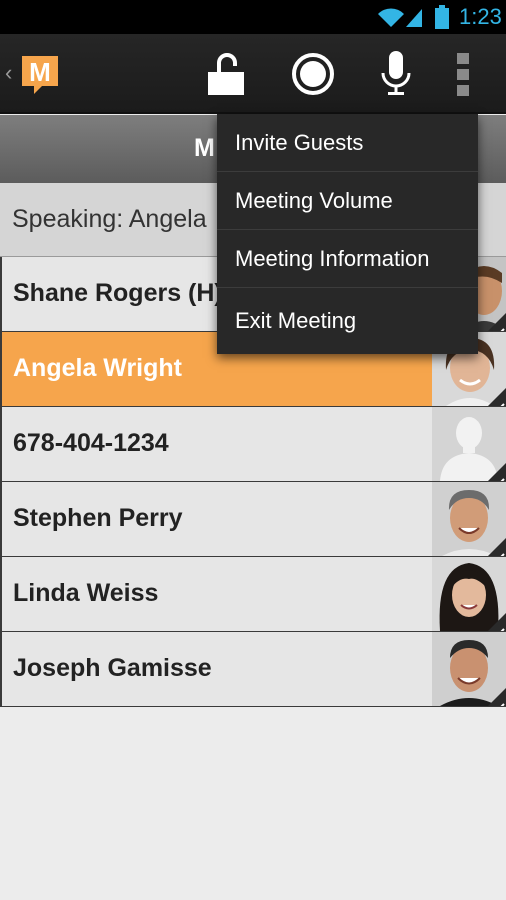 This screenshot has height=900, width=506. Describe the element at coordinates (98, 518) in the screenshot. I see `participant-name: Stephen Perry` at that location.